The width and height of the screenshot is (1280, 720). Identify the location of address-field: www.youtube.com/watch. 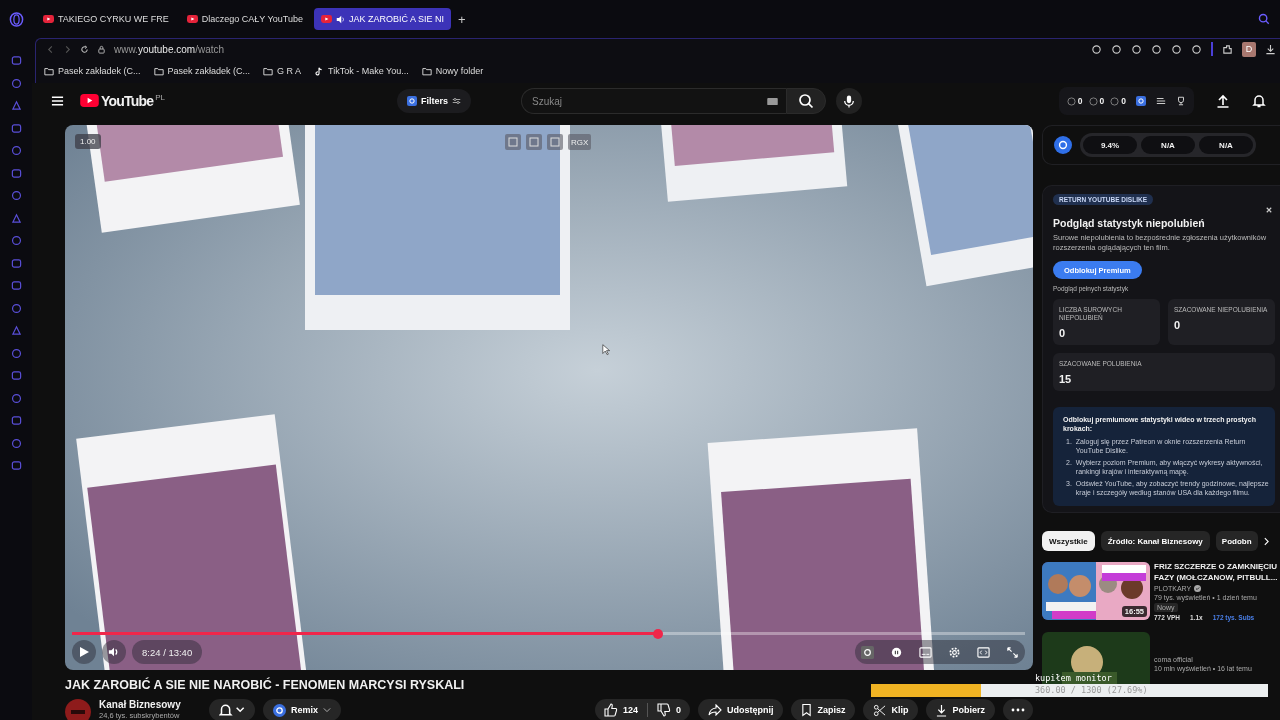
(169, 49).